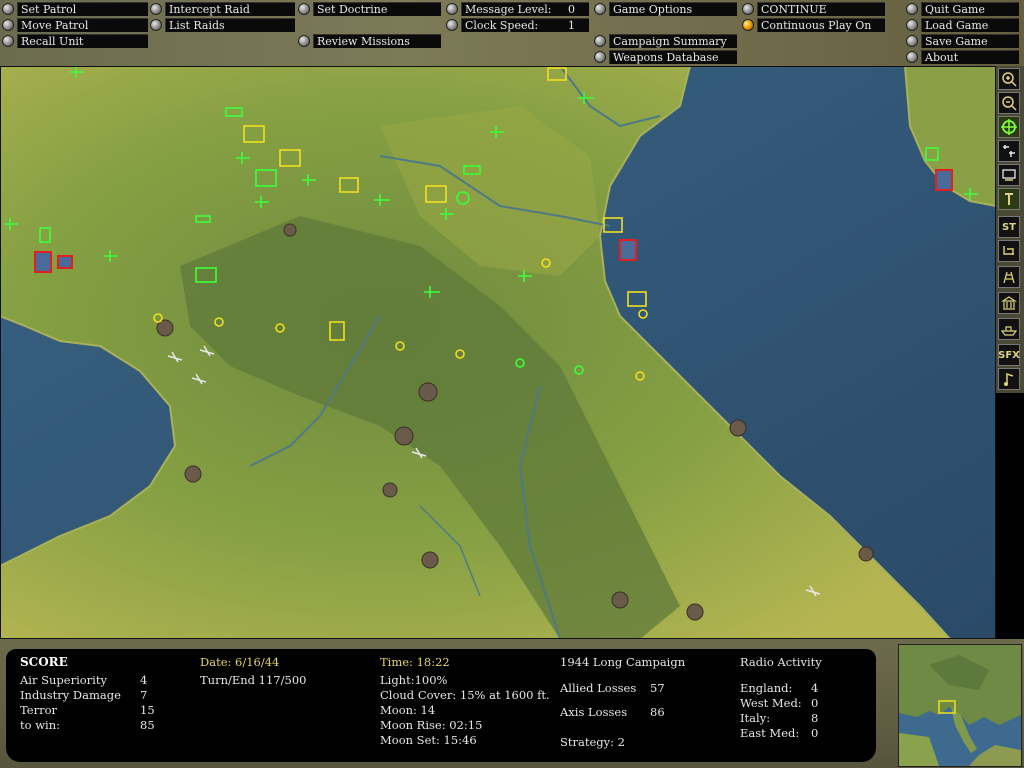 The height and width of the screenshot is (768, 1024). I want to click on rail-icon, so click(1009, 277).